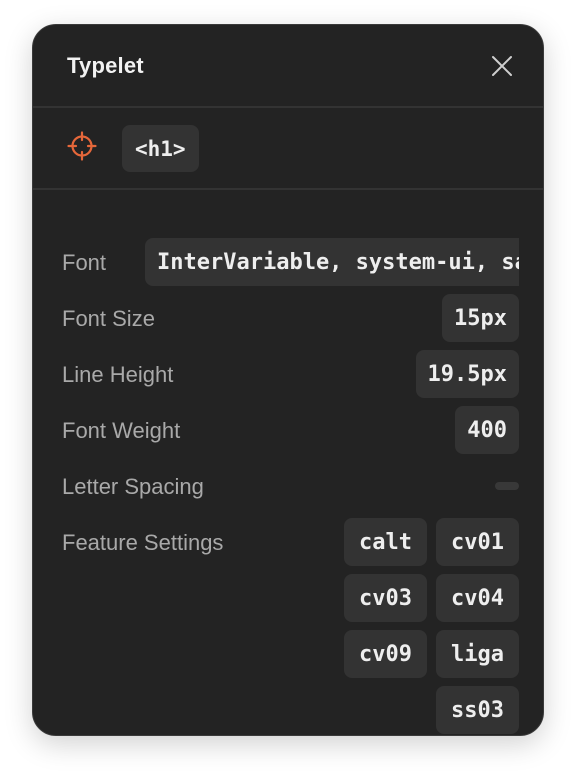 The image size is (576, 776). Describe the element at coordinates (477, 598) in the screenshot. I see `feature-chip: cv04` at that location.